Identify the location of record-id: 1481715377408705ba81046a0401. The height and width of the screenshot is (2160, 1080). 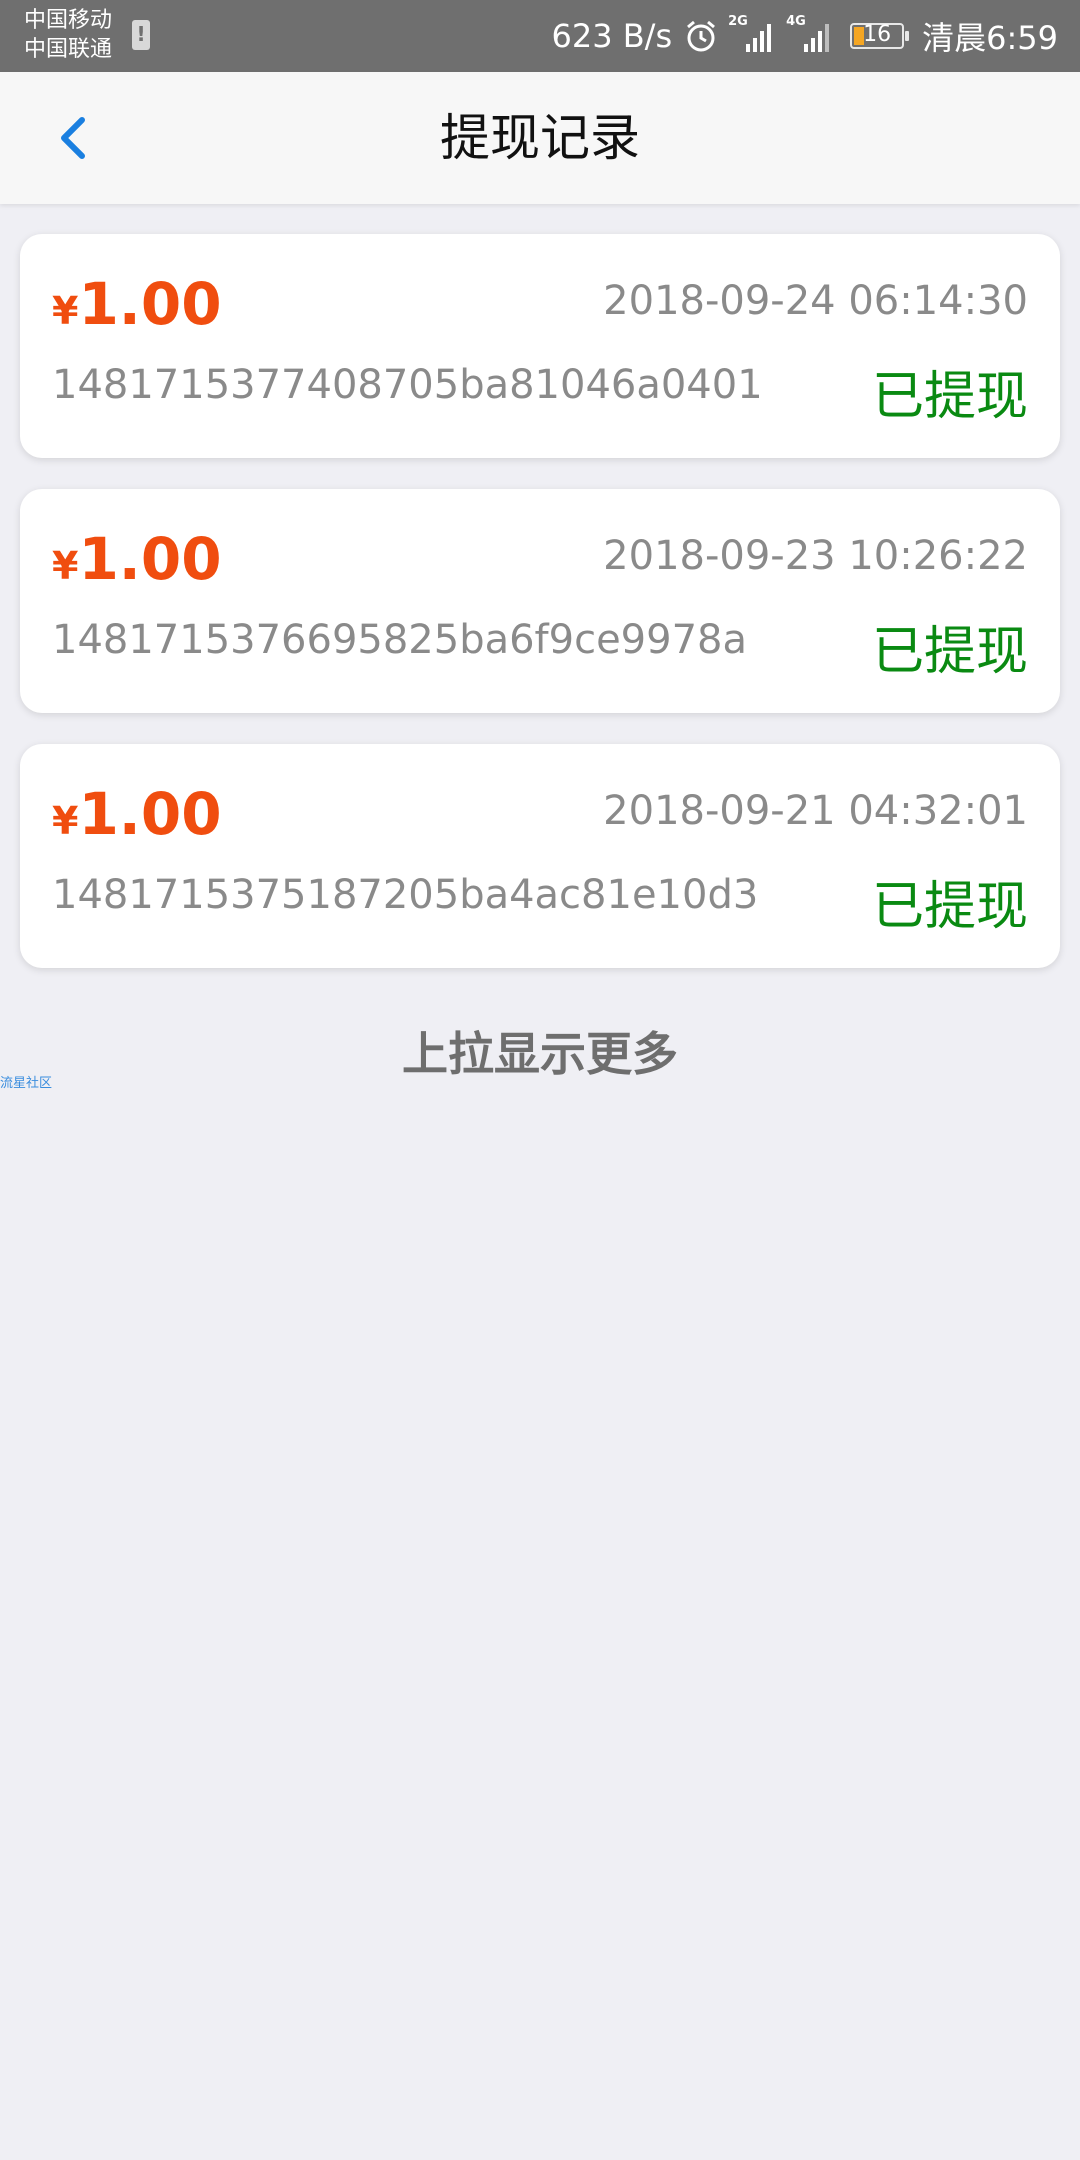
(407, 385).